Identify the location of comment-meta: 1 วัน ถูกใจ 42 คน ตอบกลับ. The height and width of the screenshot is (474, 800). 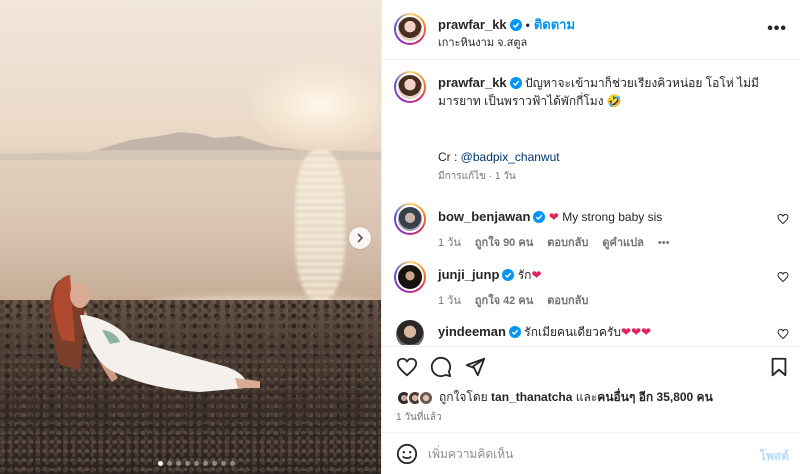
(608, 301).